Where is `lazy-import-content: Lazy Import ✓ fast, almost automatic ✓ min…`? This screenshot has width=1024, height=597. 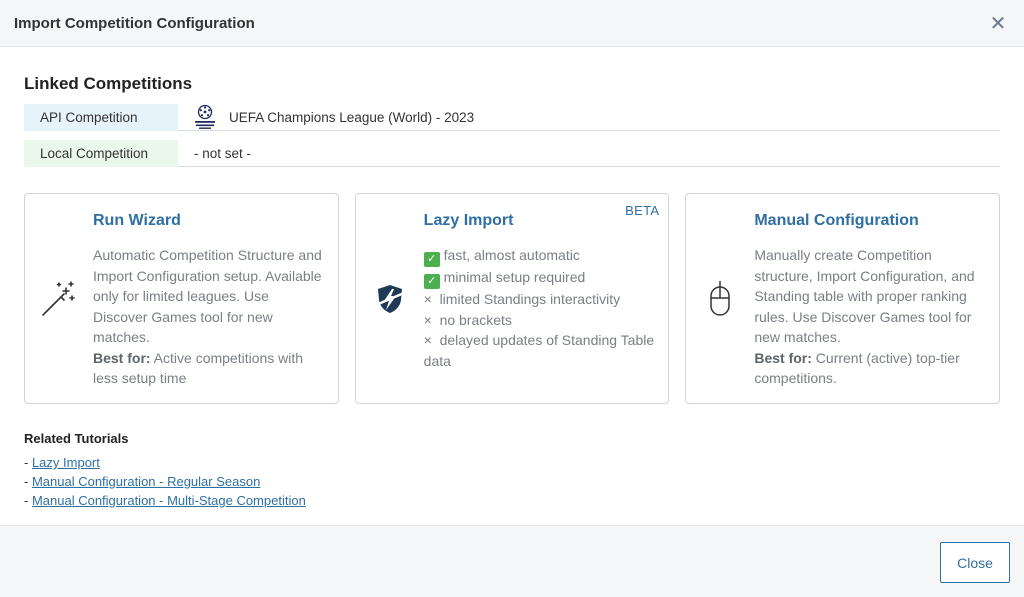 lazy-import-content: Lazy Import ✓ fast, almost automatic ✓ min… is located at coordinates (539, 291).